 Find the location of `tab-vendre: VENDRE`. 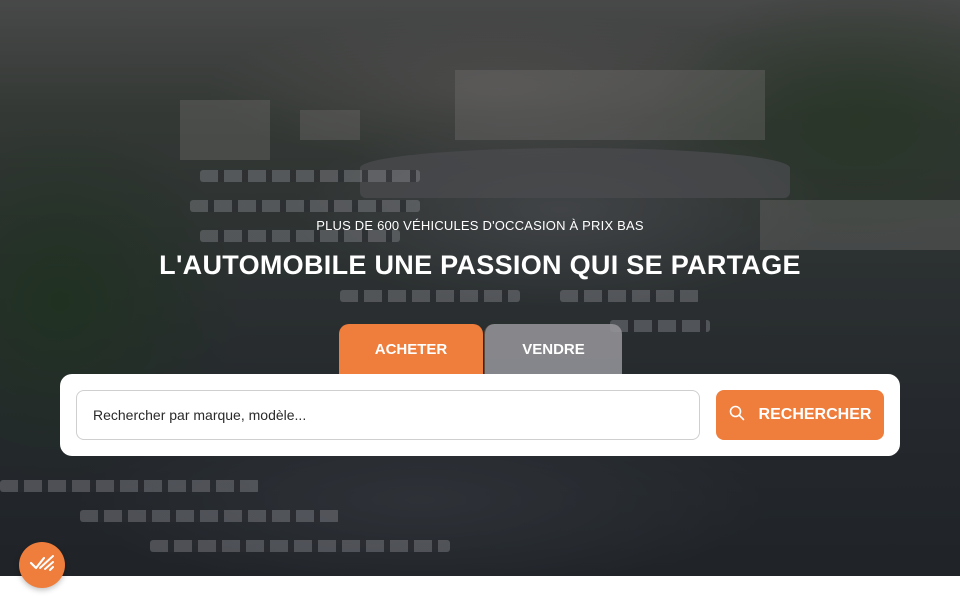

tab-vendre: VENDRE is located at coordinates (553, 349).